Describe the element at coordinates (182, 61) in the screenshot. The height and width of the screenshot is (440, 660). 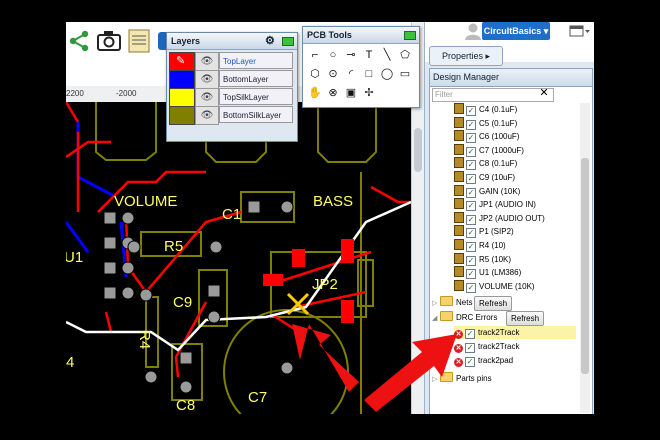
I see `layer-color-swatch: ✎` at that location.